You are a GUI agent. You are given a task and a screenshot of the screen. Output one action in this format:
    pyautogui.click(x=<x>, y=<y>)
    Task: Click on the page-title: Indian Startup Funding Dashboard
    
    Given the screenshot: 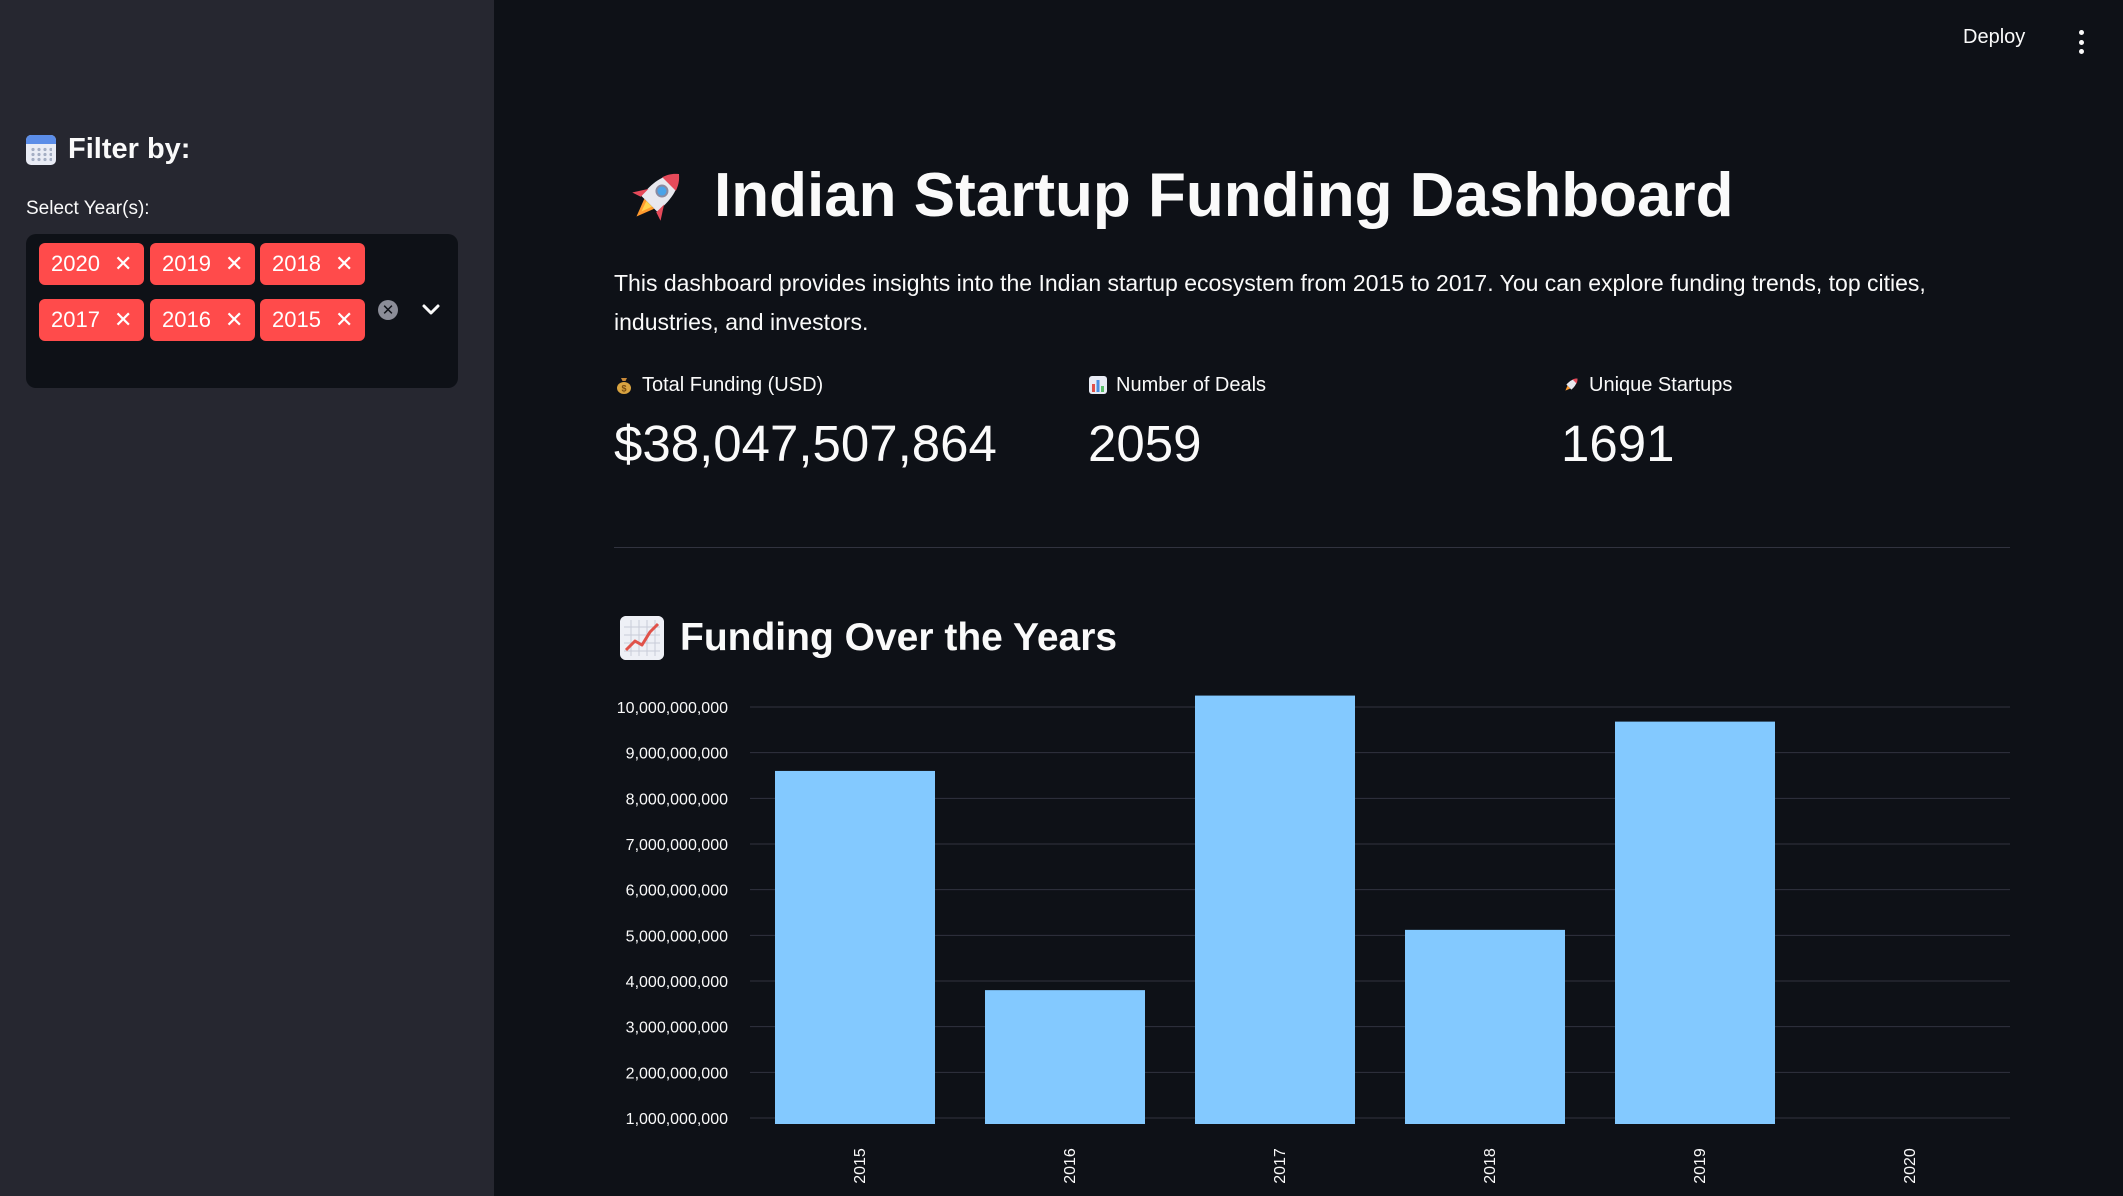 What is the action you would take?
    pyautogui.click(x=1178, y=195)
    